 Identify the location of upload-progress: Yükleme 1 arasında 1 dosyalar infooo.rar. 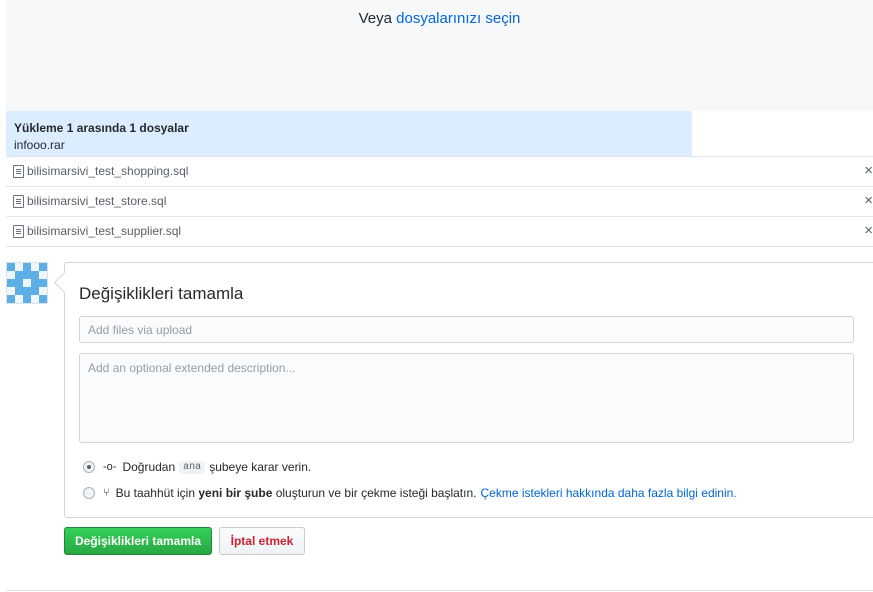
(439, 134).